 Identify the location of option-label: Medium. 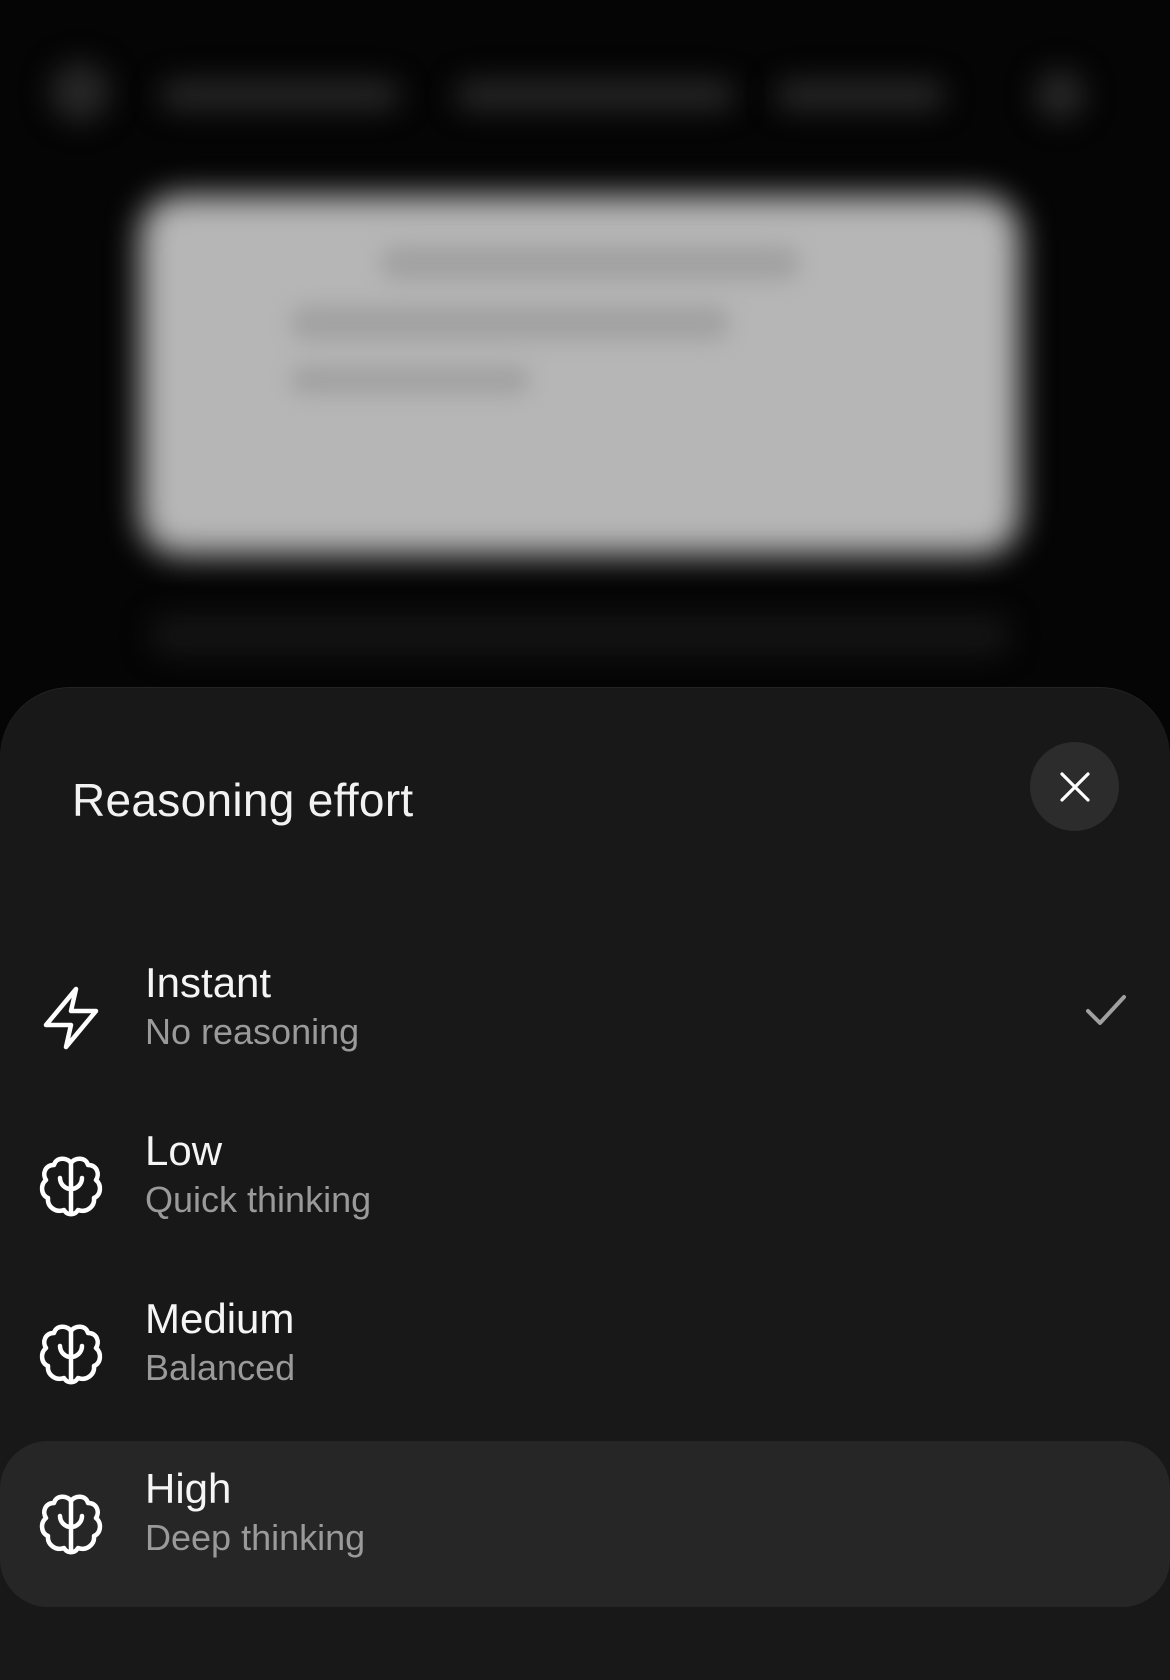
(220, 1318).